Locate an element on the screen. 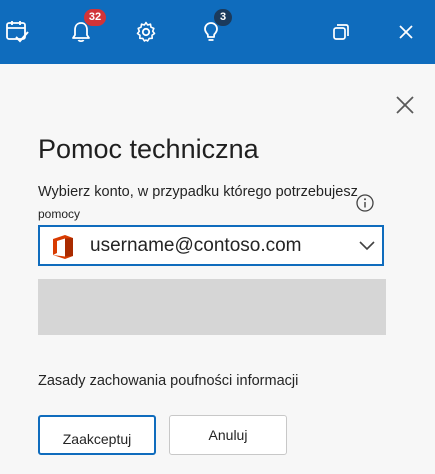  lightbulb-icon: 3 is located at coordinates (213, 29).